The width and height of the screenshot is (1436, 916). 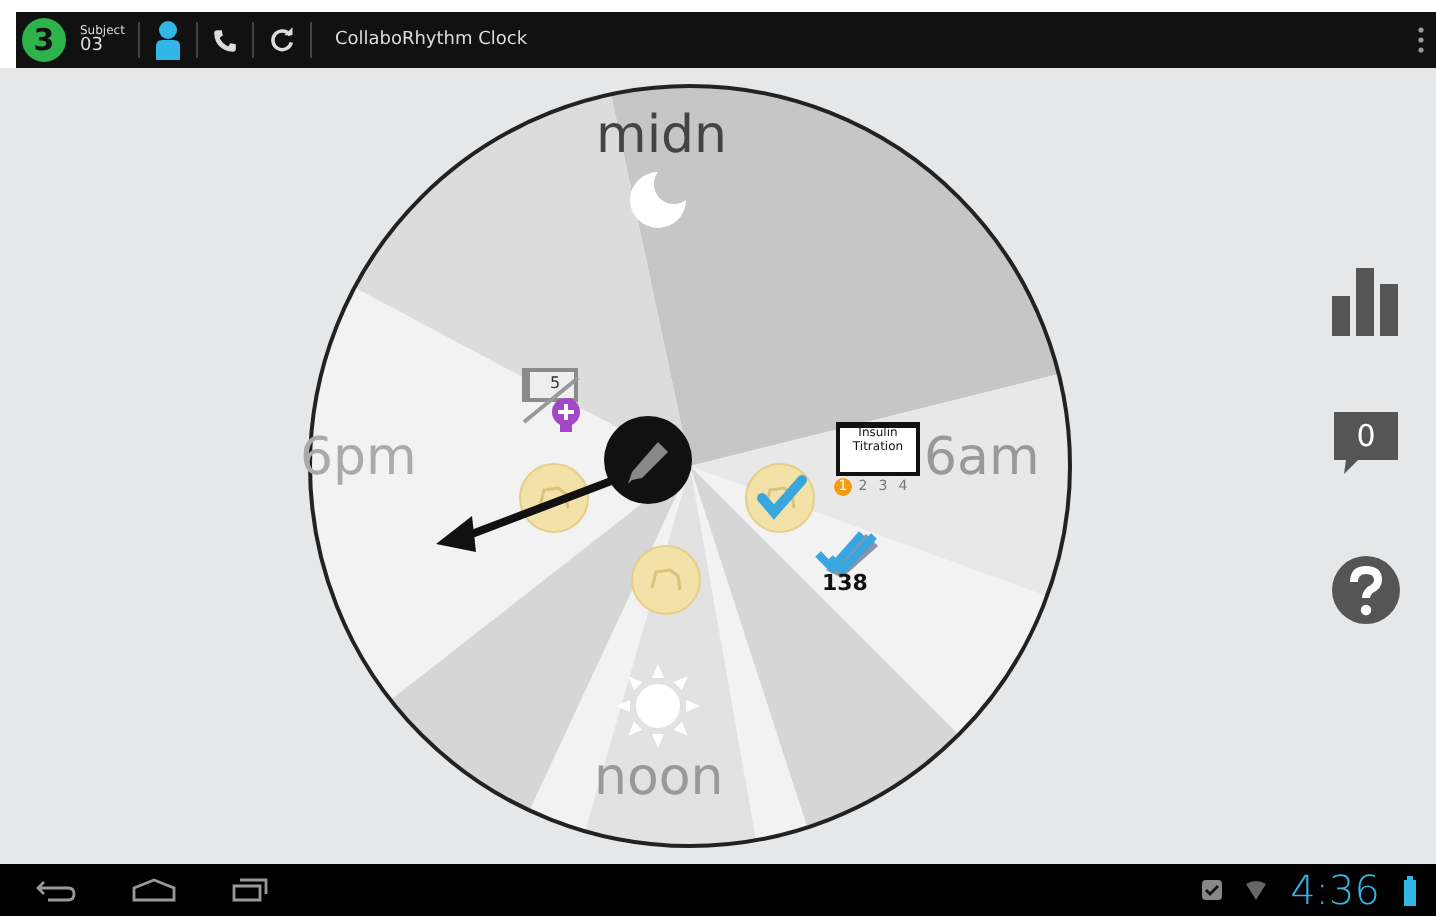 What do you see at coordinates (431, 40) in the screenshot?
I see `app-title: CollaboRhythm Clock` at bounding box center [431, 40].